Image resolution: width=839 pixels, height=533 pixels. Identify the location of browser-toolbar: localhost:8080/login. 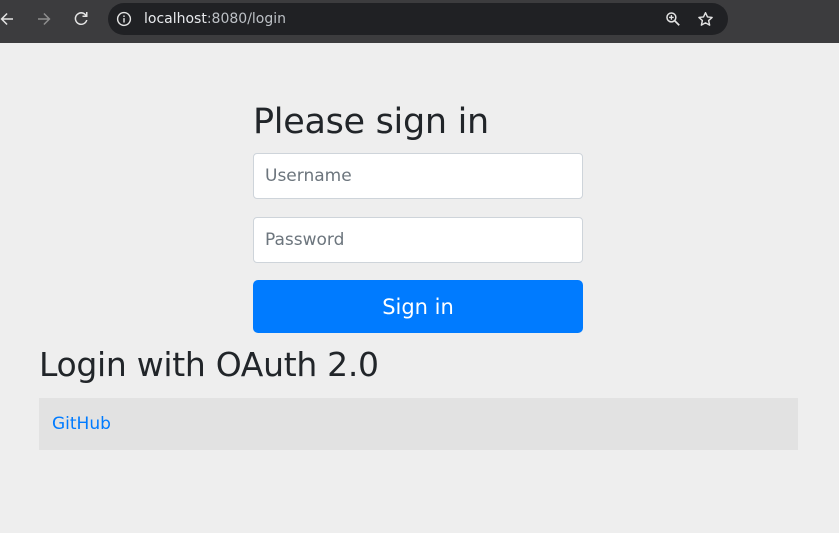
(419, 21).